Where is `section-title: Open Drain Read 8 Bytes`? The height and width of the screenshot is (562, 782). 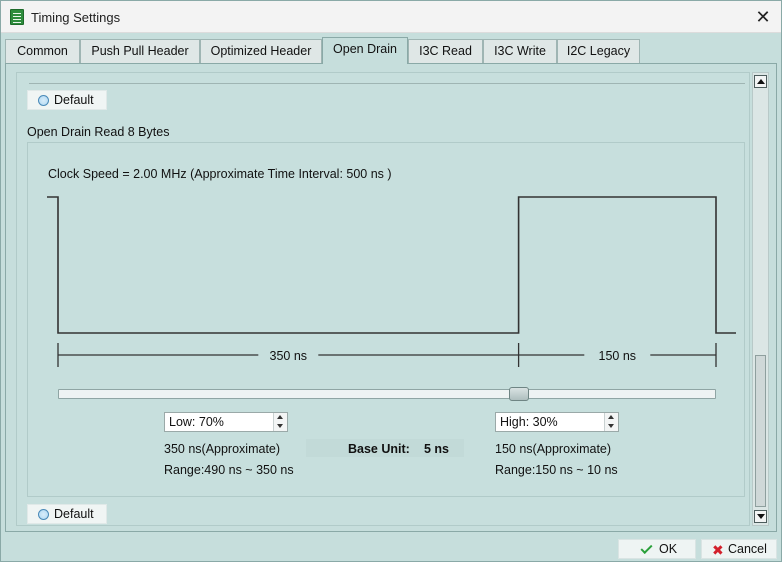
section-title: Open Drain Read 8 Bytes is located at coordinates (98, 132).